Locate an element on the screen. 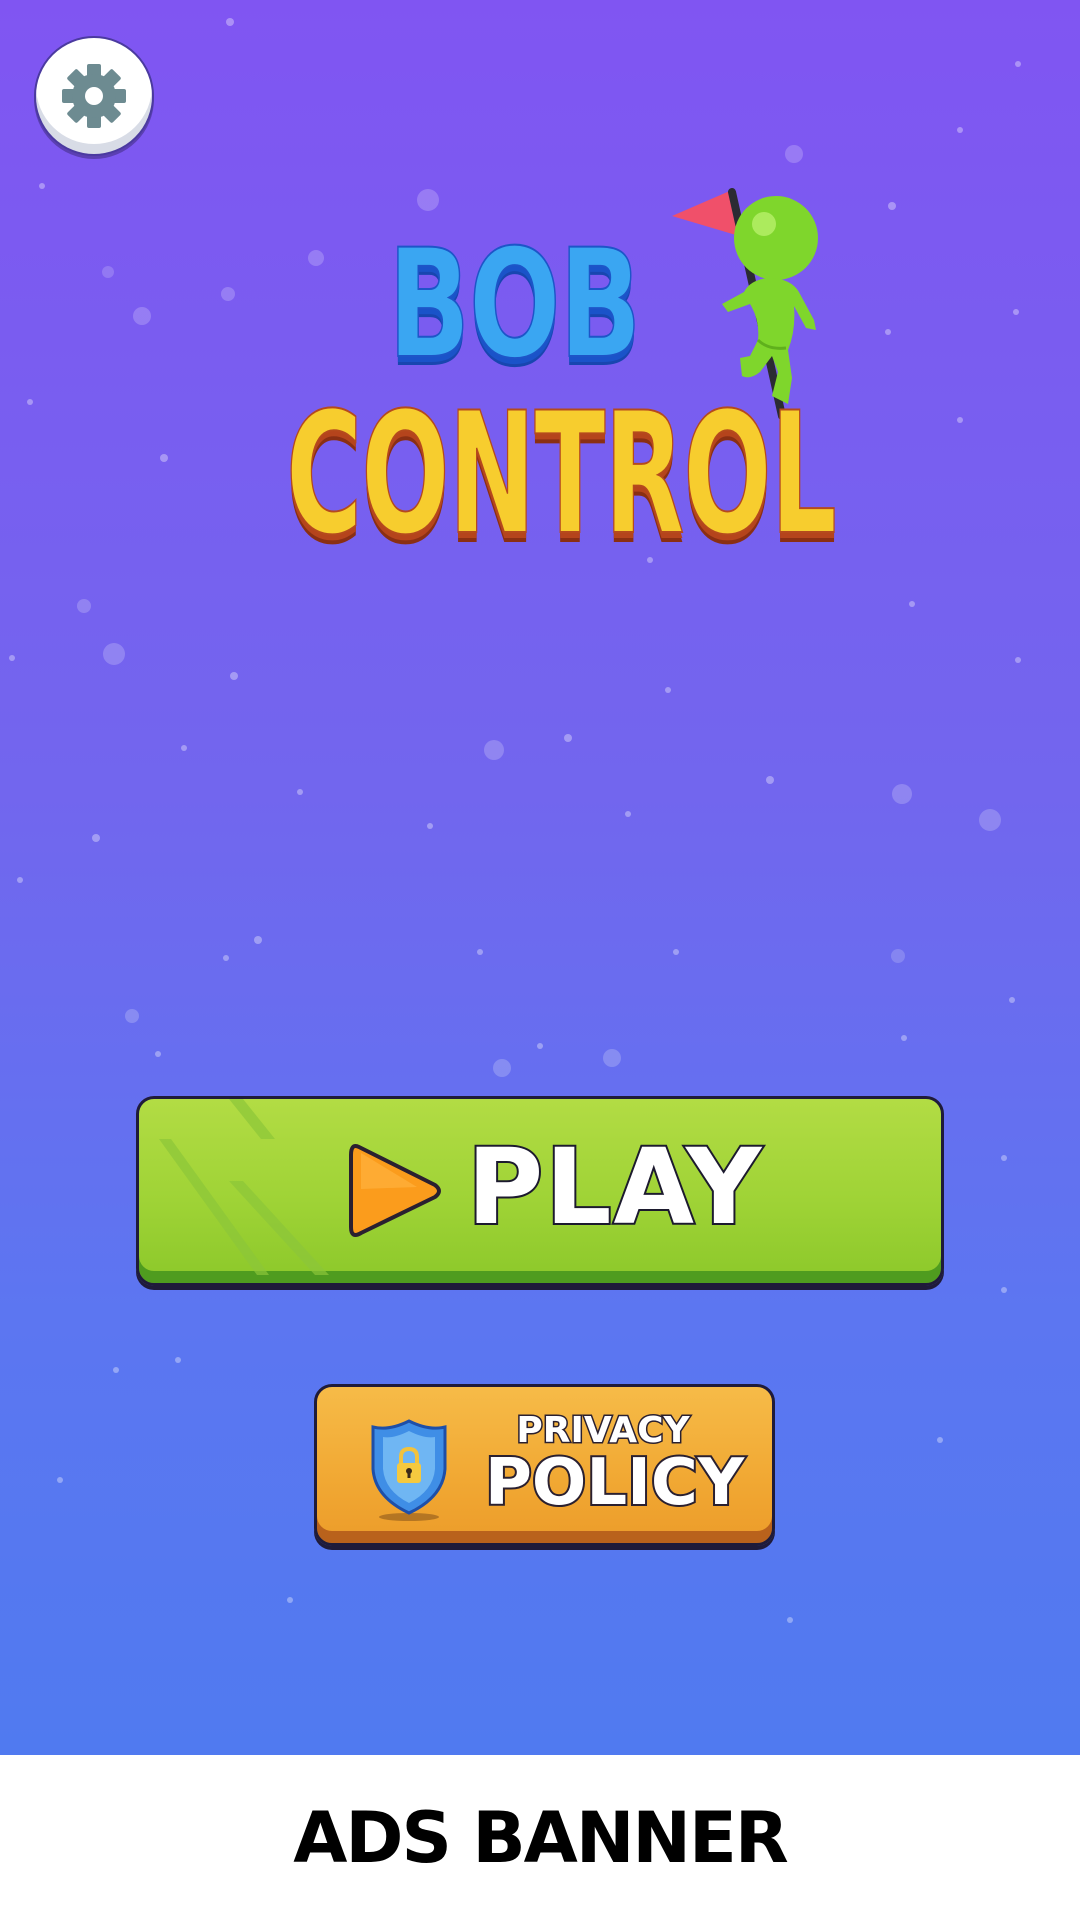 This screenshot has width=1080, height=1920. play-triangle-icon is located at coordinates (395, 1190).